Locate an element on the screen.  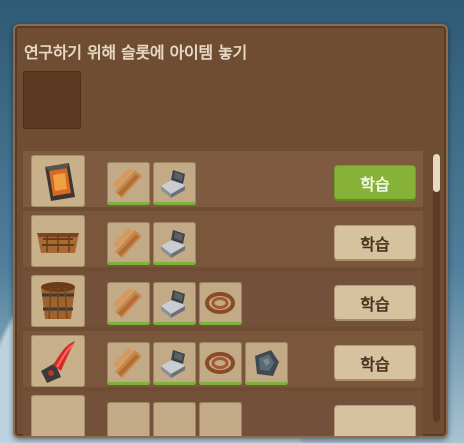
metal-ore-icon is located at coordinates (267, 363).